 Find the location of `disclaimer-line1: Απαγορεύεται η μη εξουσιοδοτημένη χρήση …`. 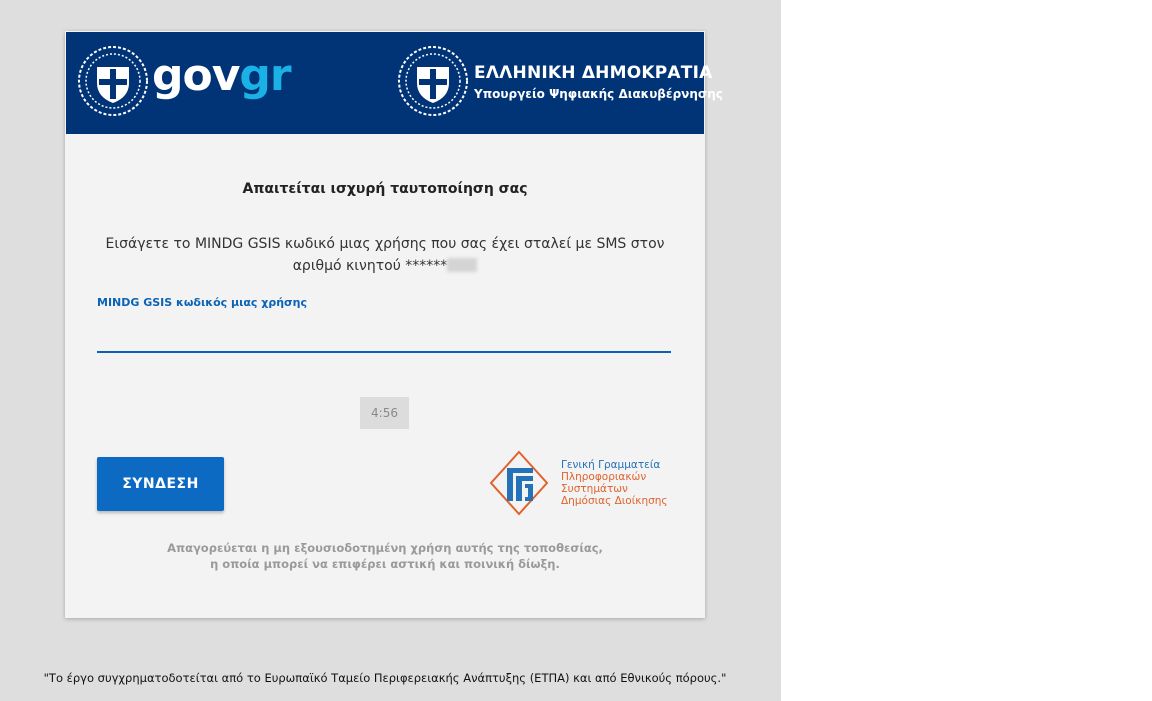

disclaimer-line1: Απαγορεύεται η μη εξουσιοδοτημένη χρήση … is located at coordinates (385, 548).